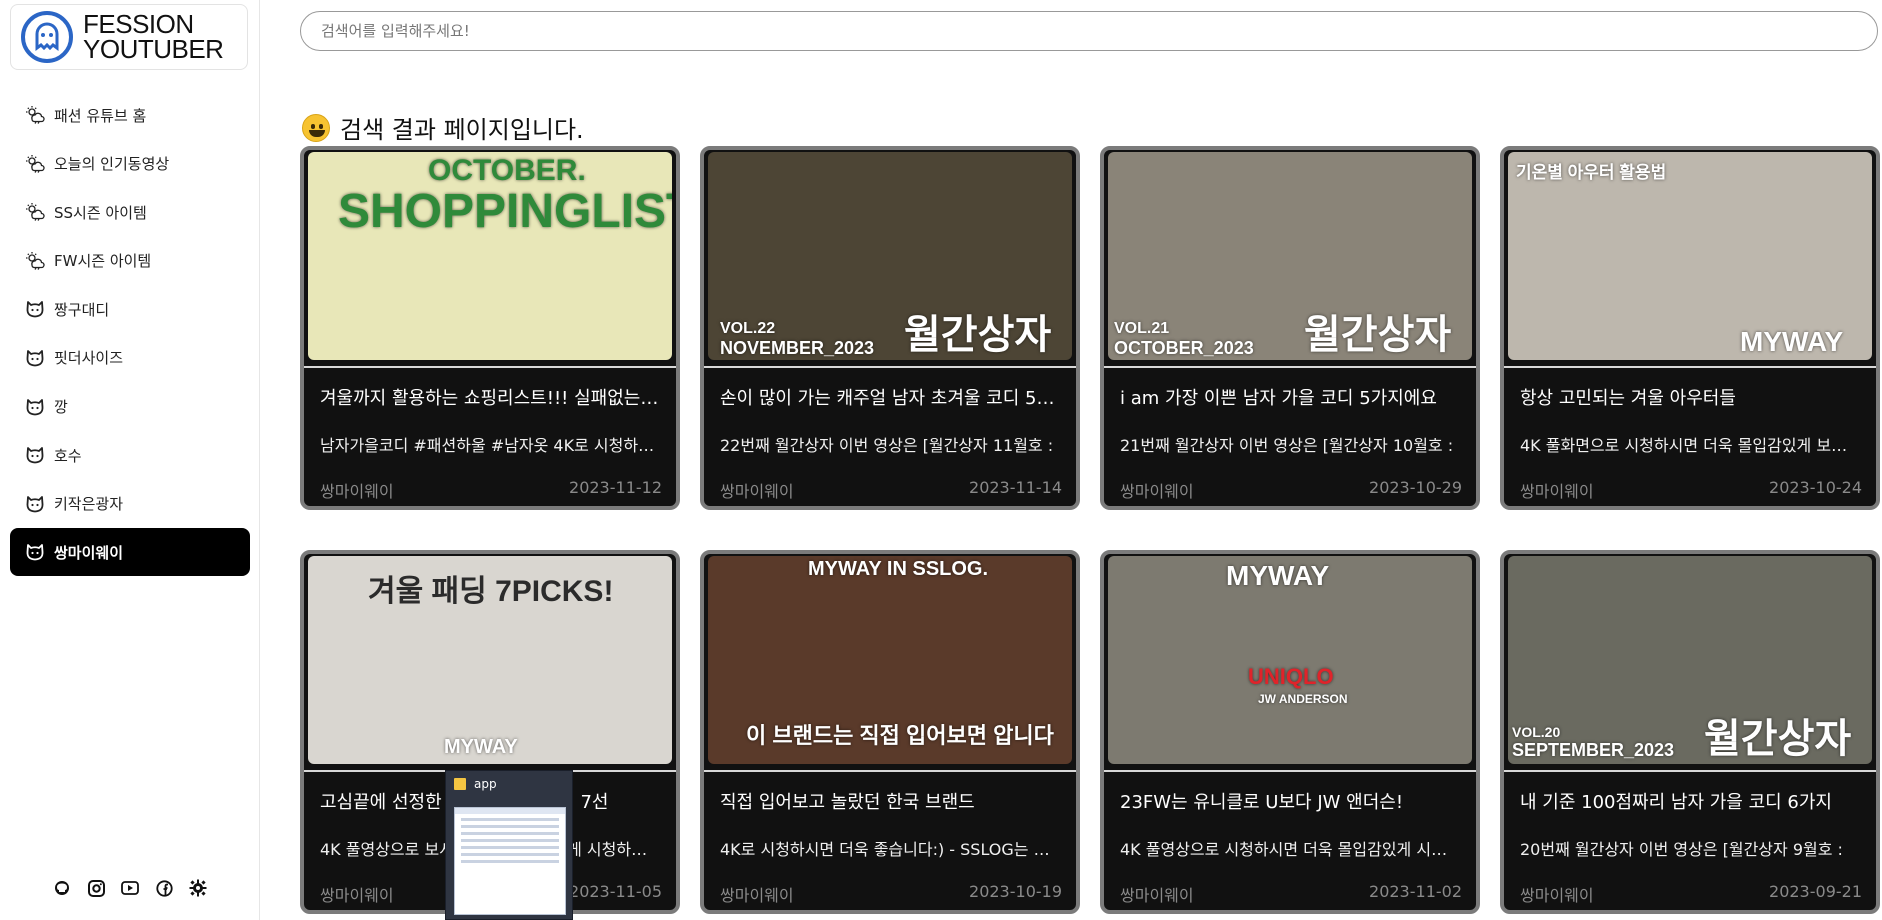 Image resolution: width=1882 pixels, height=920 pixels. Describe the element at coordinates (890, 801) in the screenshot. I see `video-title: 직접 입어보고 놀랐던 한국 브랜드` at that location.